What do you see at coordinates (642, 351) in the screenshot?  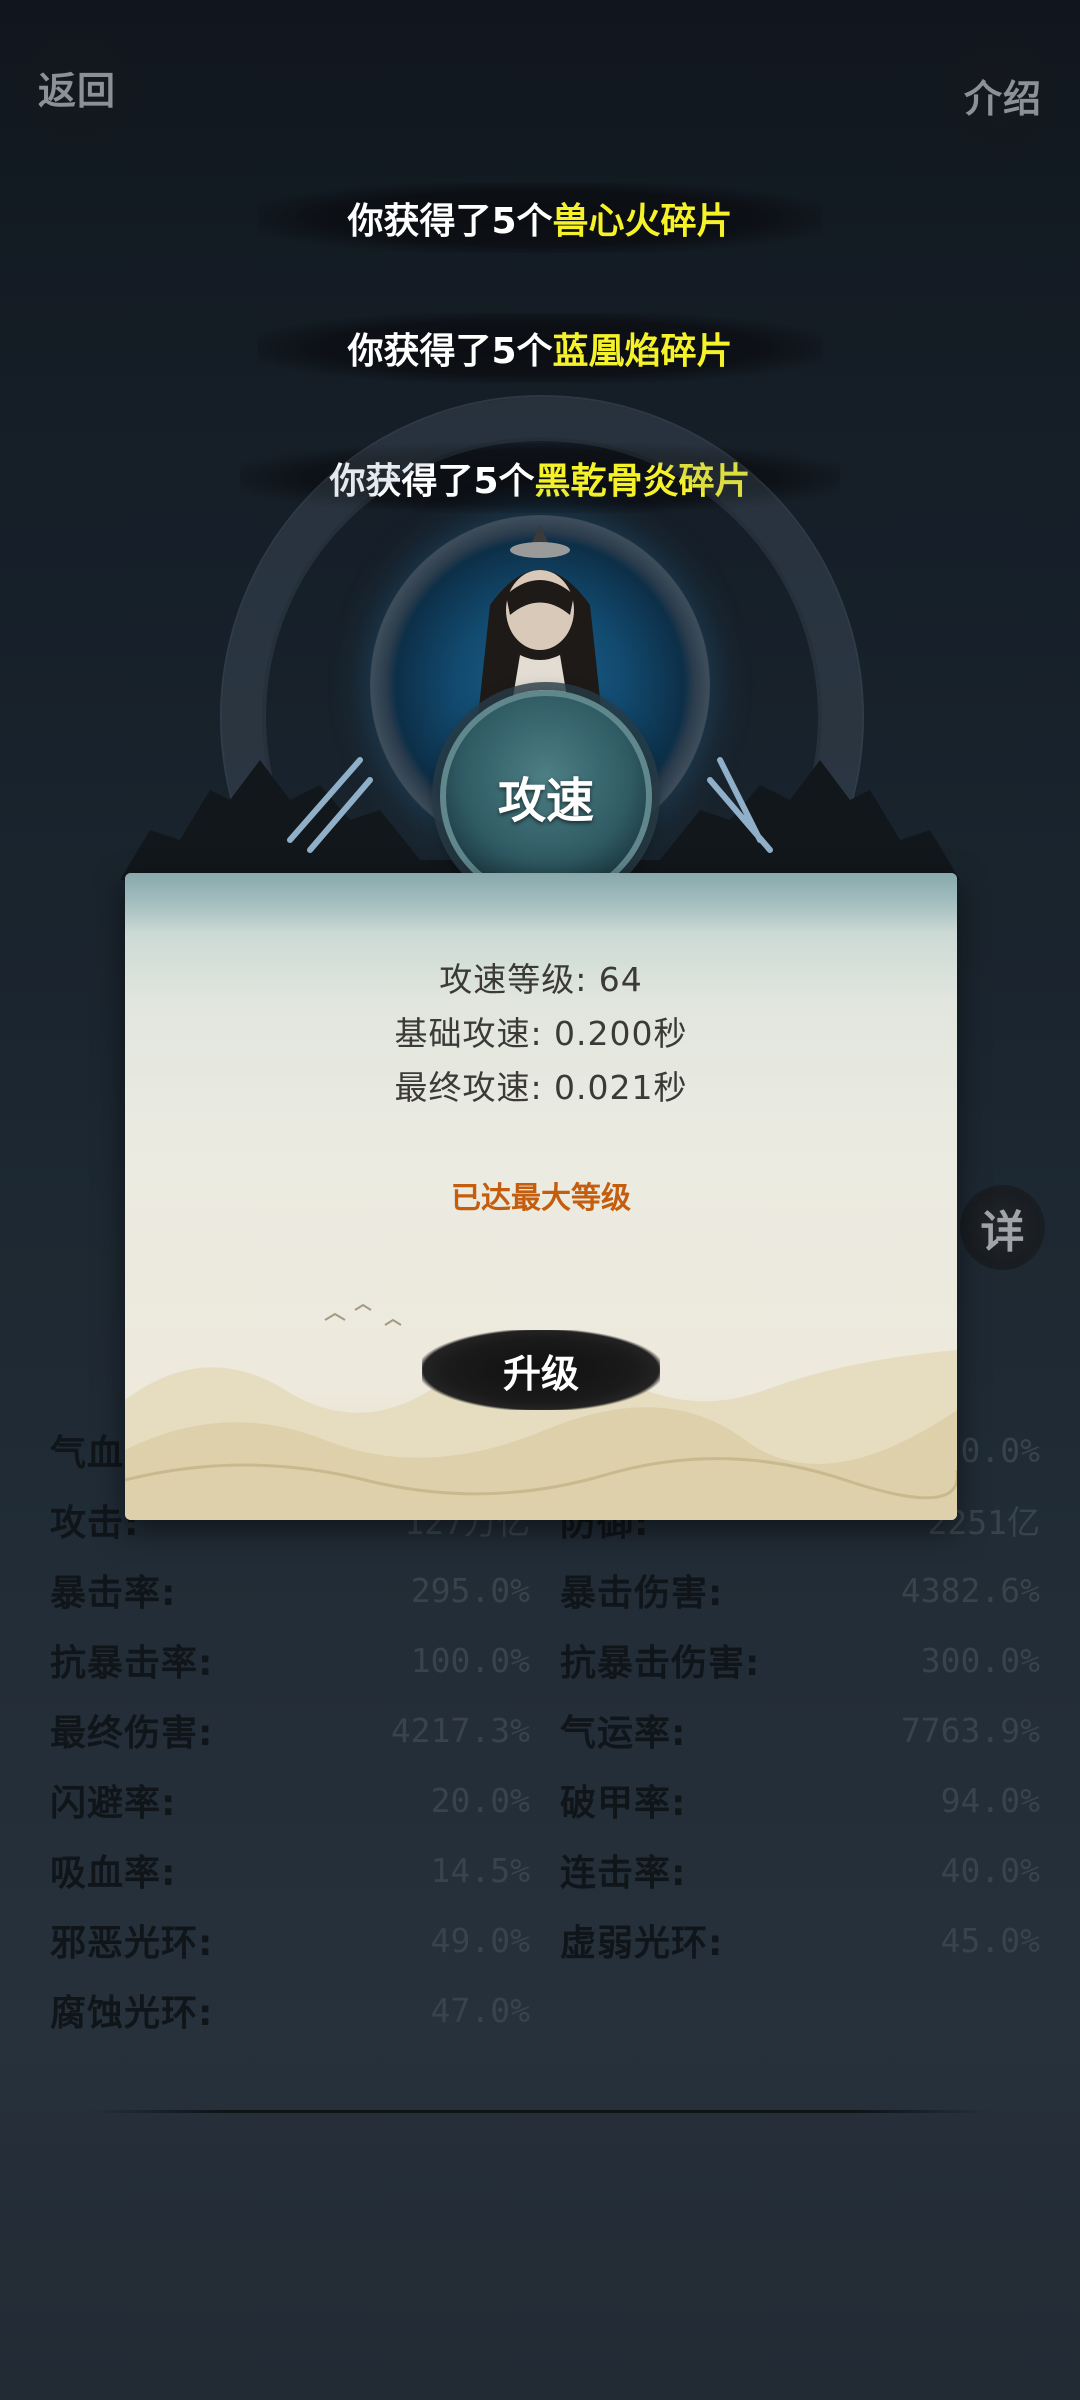 I see `notice-item: 蓝凰焰碎片` at bounding box center [642, 351].